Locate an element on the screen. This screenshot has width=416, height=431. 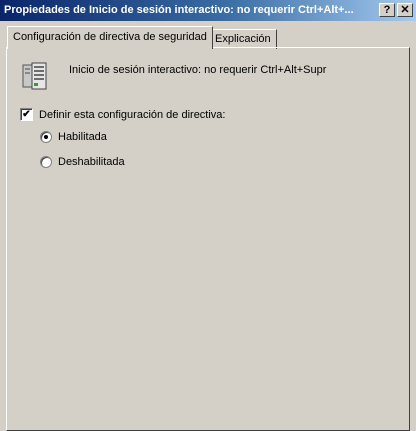
radio-disabled: Deshabilitada is located at coordinates (82, 162).